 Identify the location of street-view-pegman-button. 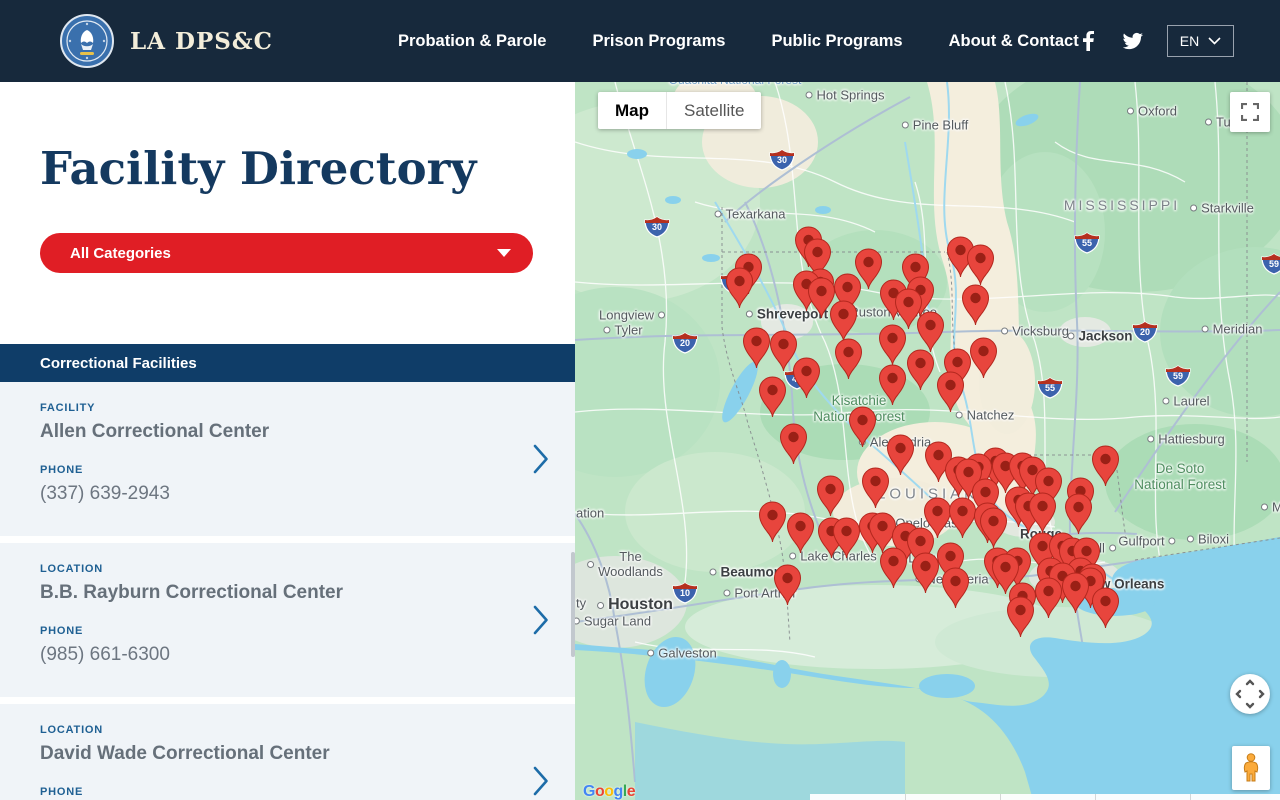
(1251, 768).